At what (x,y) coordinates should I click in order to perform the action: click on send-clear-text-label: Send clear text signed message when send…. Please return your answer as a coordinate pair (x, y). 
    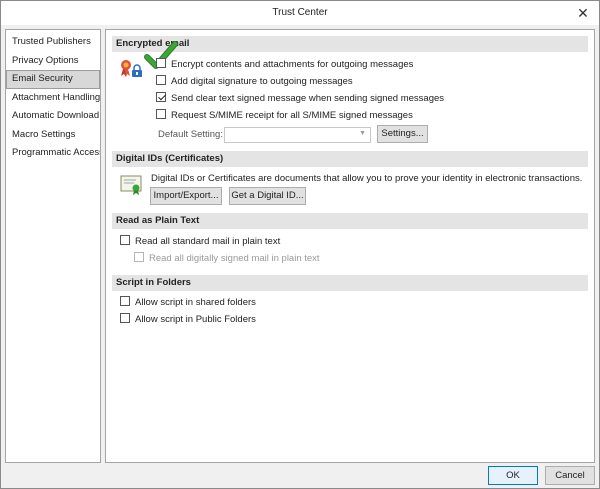
    Looking at the image, I should click on (308, 98).